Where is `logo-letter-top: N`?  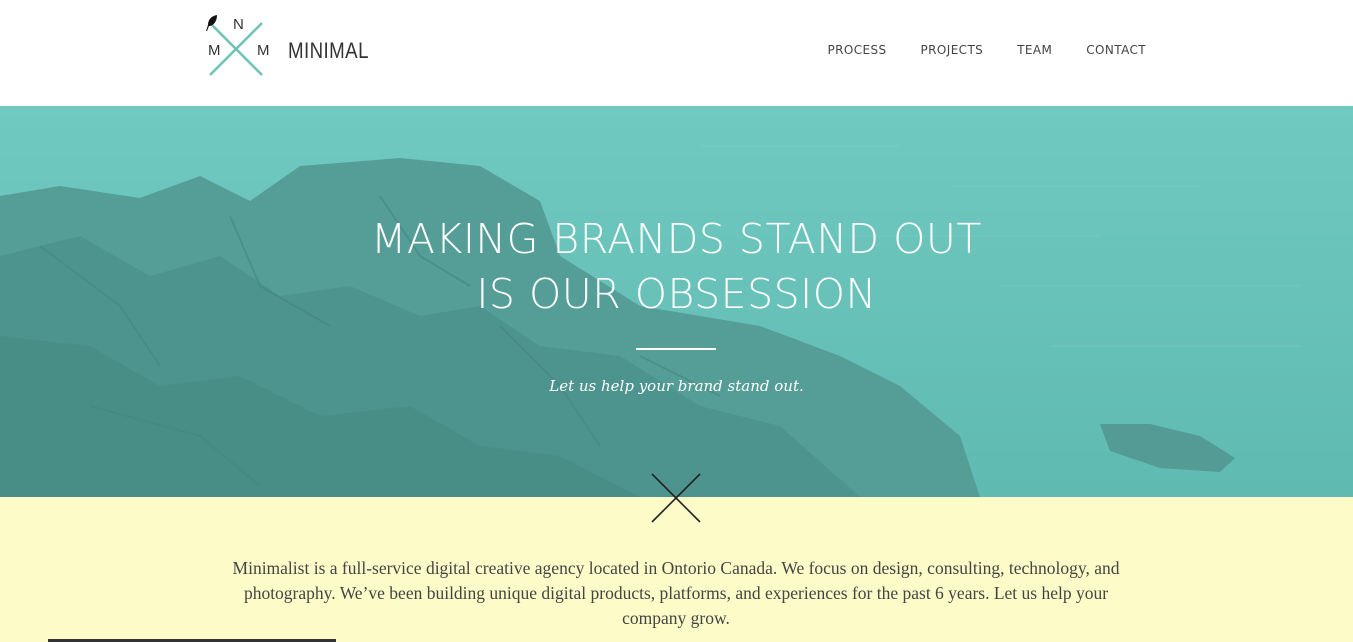 logo-letter-top: N is located at coordinates (238, 24).